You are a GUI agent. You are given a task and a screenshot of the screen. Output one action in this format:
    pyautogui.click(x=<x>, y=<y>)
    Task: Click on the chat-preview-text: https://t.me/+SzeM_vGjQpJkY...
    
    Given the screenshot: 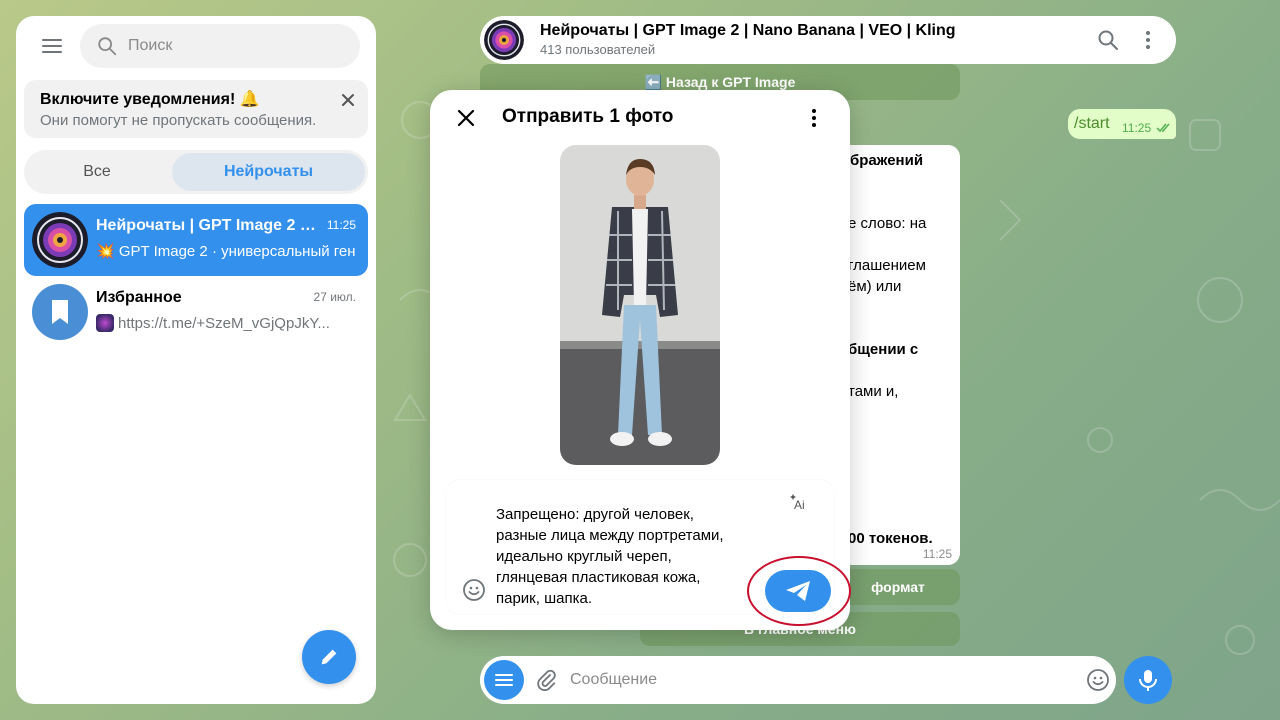 What is the action you would take?
    pyautogui.click(x=224, y=323)
    